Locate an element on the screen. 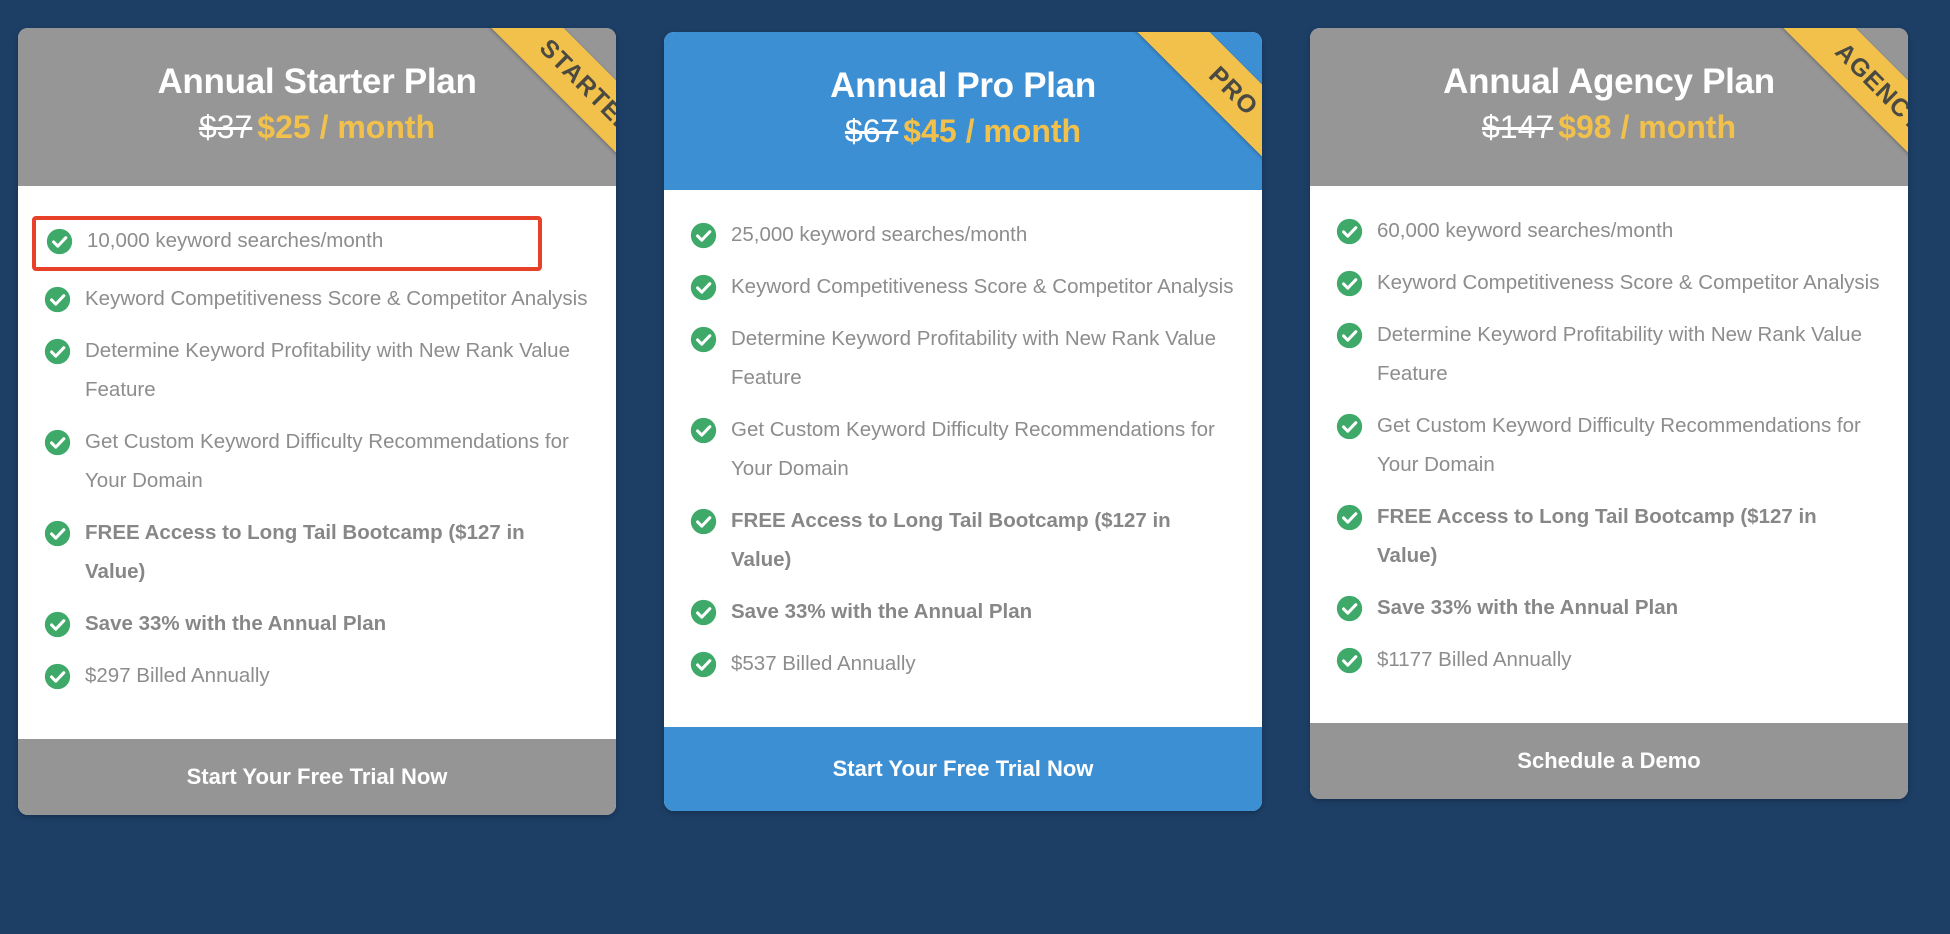  feature-label: $1177 Billed Annually is located at coordinates (1474, 659).